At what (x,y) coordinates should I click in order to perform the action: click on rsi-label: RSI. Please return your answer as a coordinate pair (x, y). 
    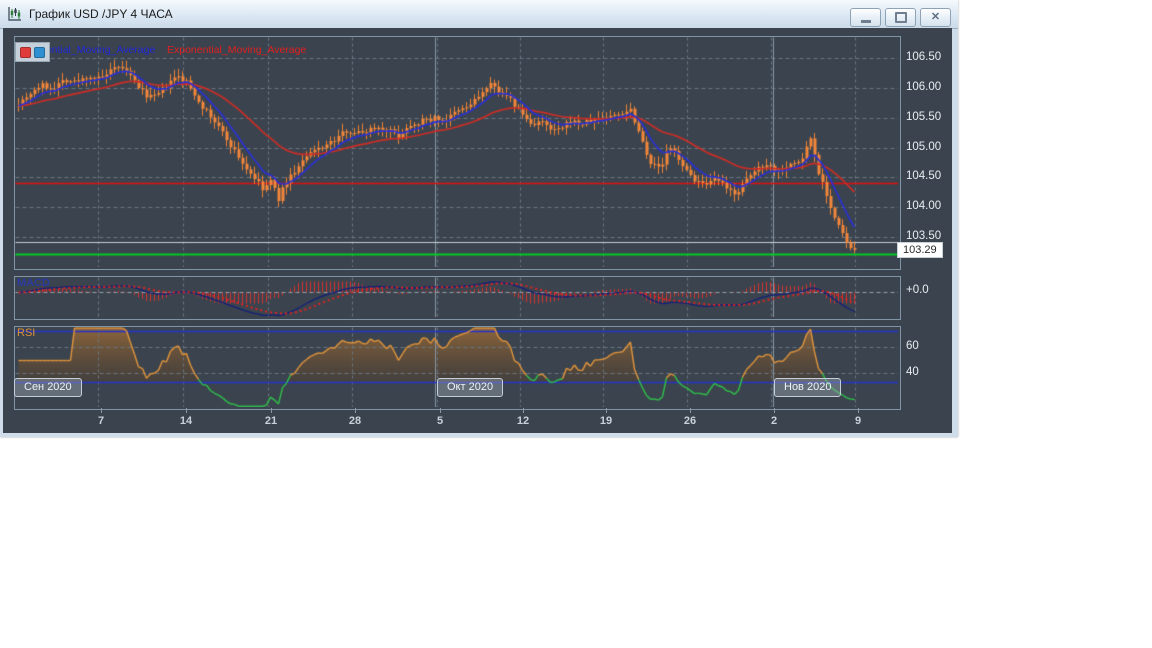
    Looking at the image, I should click on (26, 333).